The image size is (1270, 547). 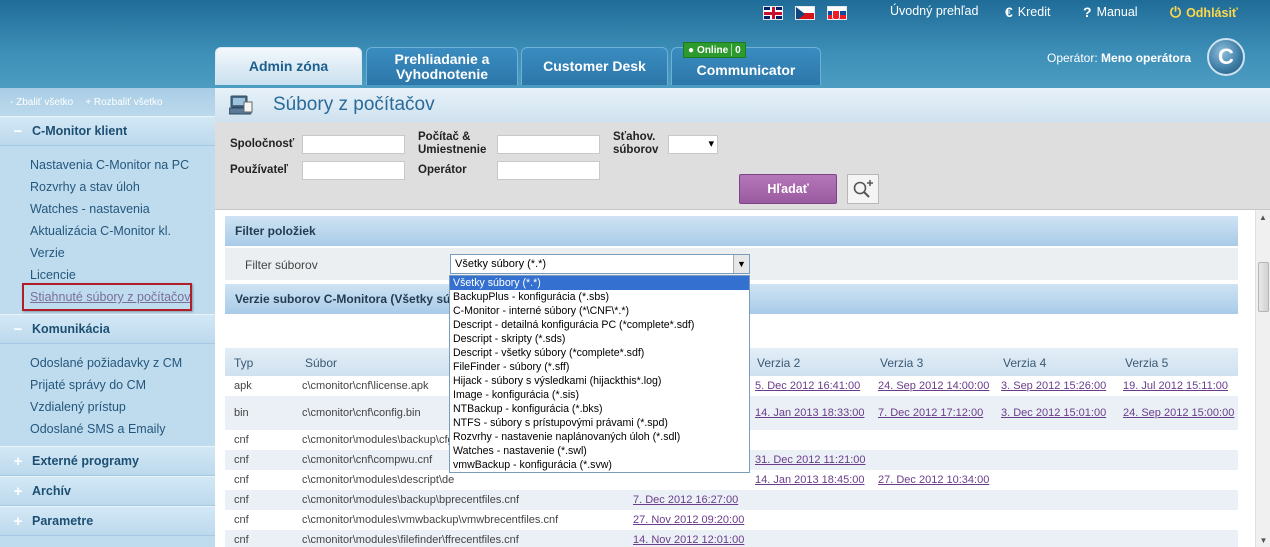 What do you see at coordinates (107, 131) in the screenshot?
I see `sidebar-section-client: − C-Monitor klient` at bounding box center [107, 131].